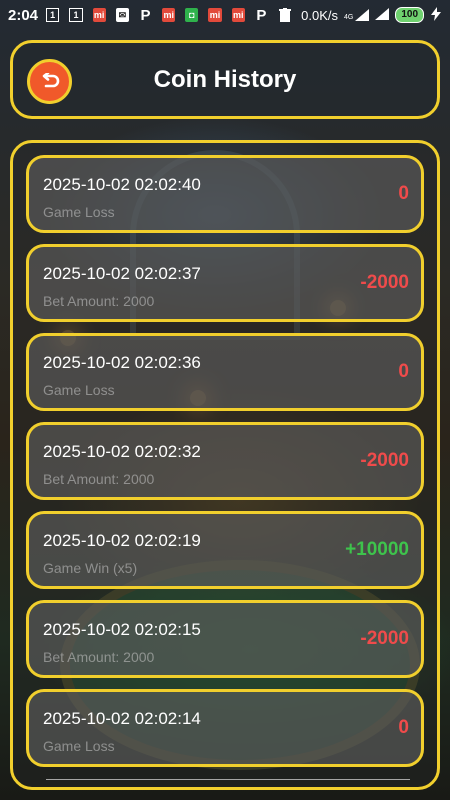 This screenshot has width=450, height=800. I want to click on green-app-icon: ◘, so click(192, 15).